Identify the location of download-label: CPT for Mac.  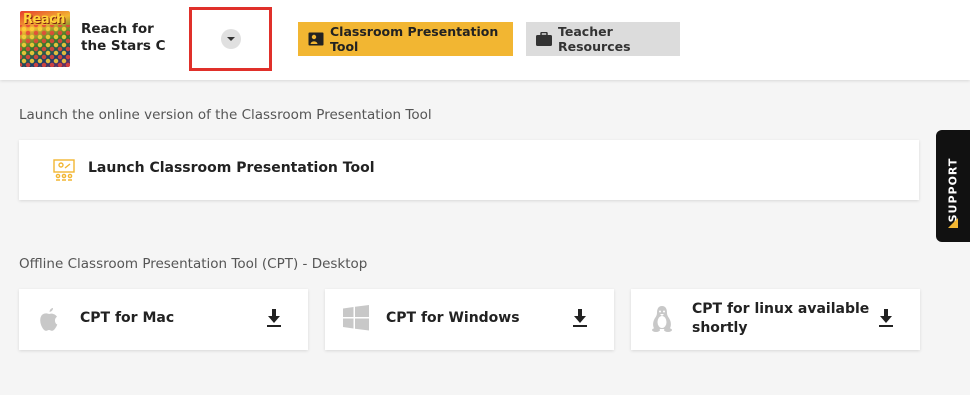
(127, 318).